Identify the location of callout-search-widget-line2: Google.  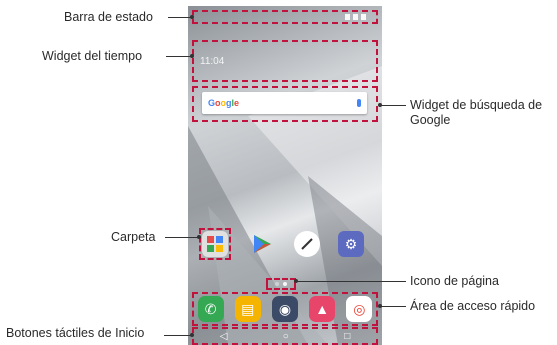
(430, 120).